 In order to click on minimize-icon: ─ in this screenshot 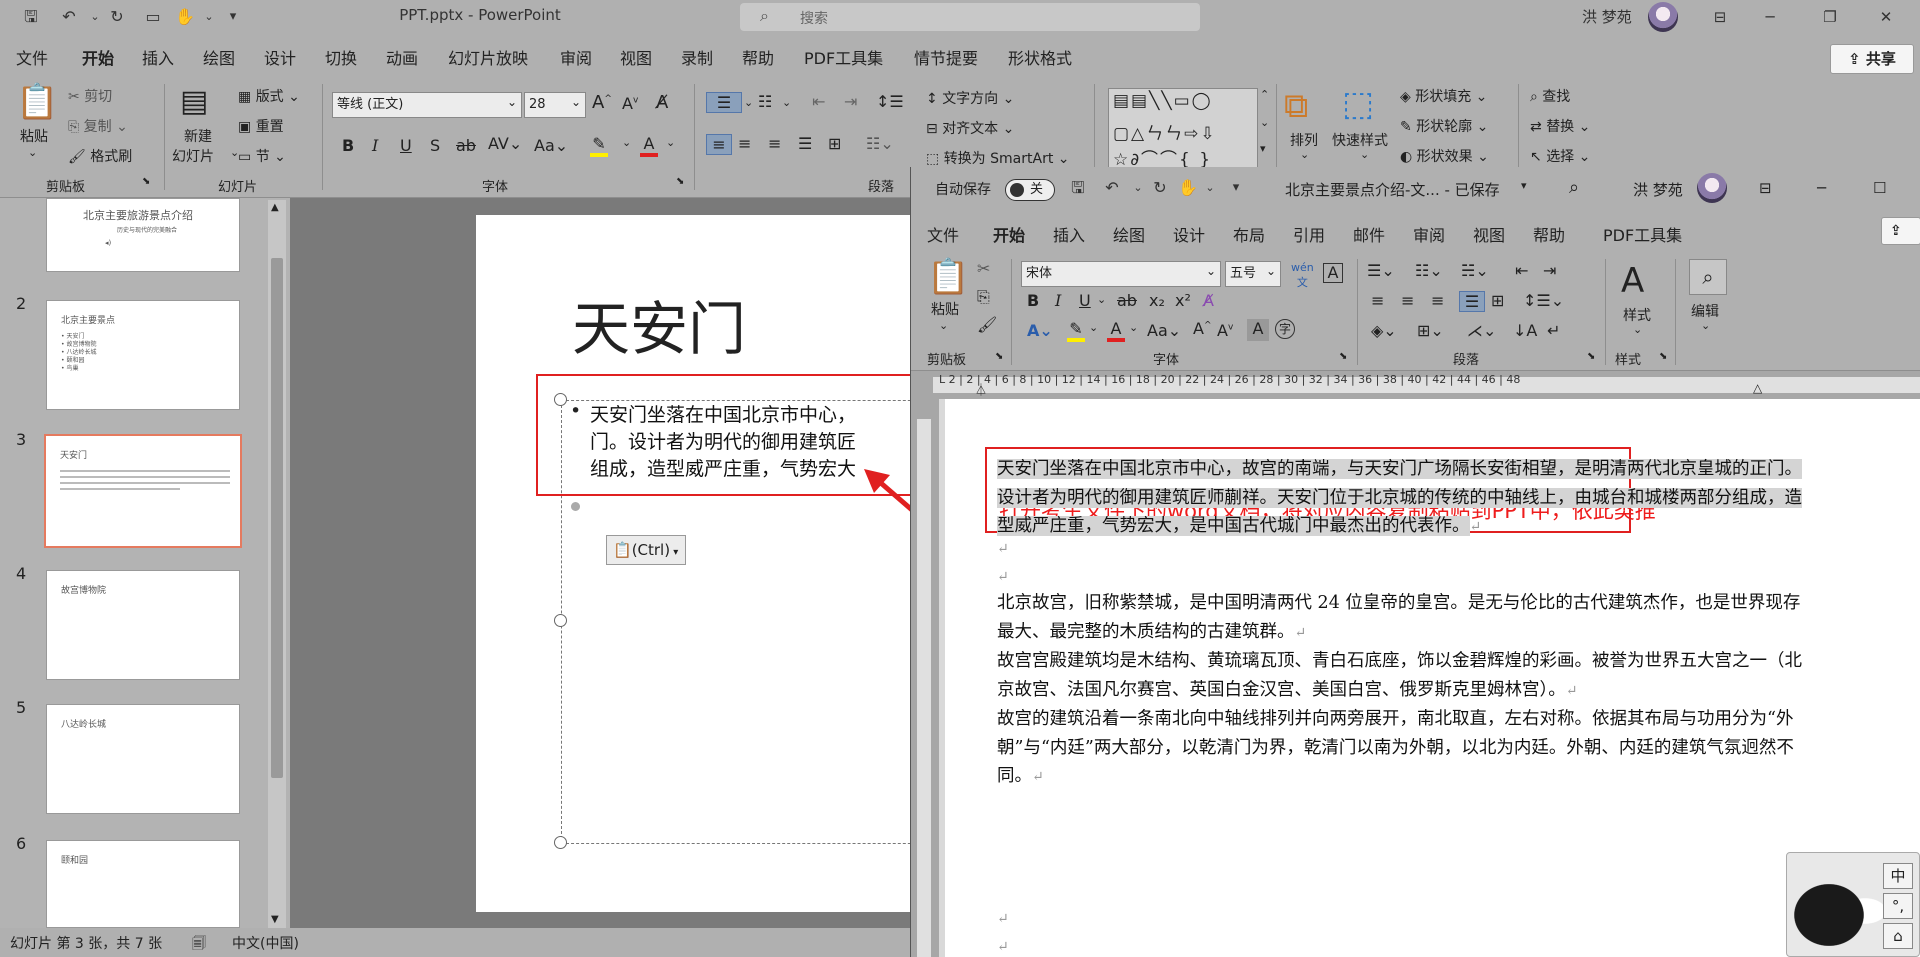, I will do `click(1770, 17)`.